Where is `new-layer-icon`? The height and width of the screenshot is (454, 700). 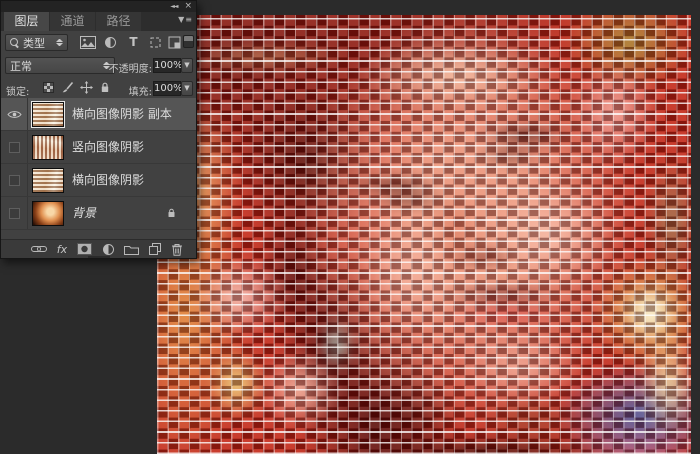 new-layer-icon is located at coordinates (155, 249).